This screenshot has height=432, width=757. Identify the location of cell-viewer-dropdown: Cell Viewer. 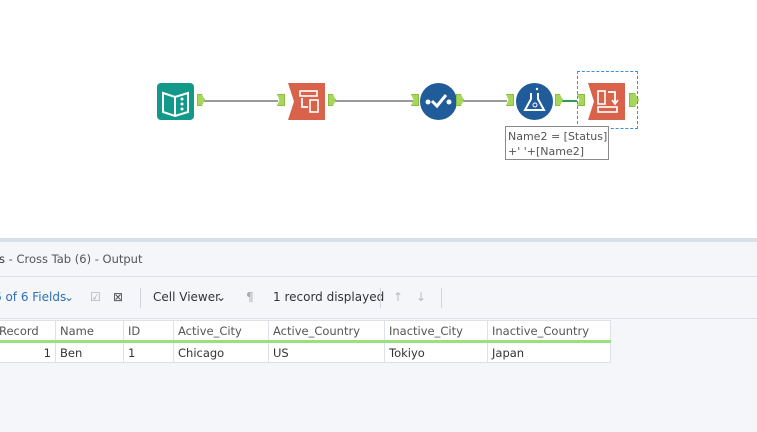
(186, 297).